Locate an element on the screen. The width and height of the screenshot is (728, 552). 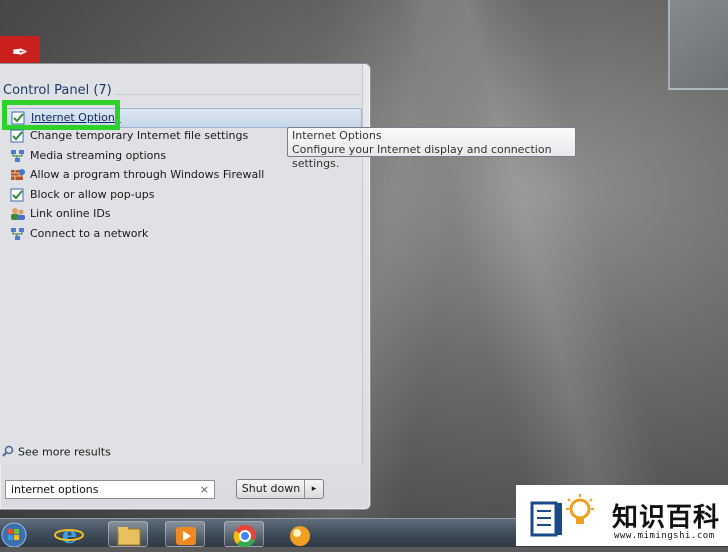
watermark-url: www.mimingshi.com is located at coordinates (664, 536).